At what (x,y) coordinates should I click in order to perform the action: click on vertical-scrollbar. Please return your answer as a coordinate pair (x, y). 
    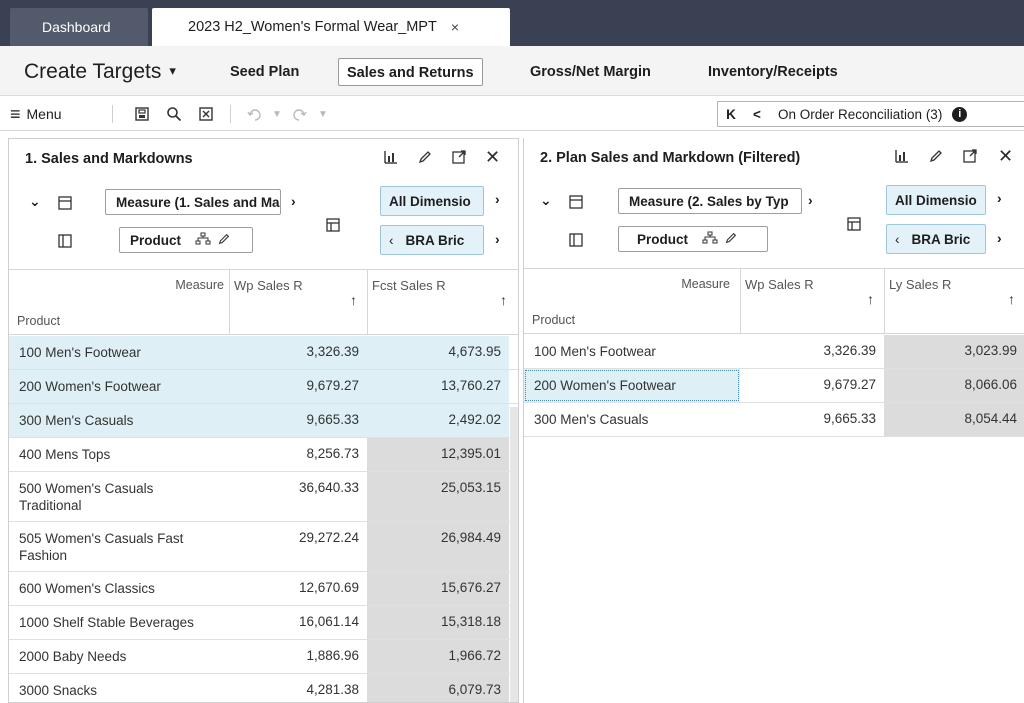
    Looking at the image, I should click on (514, 554).